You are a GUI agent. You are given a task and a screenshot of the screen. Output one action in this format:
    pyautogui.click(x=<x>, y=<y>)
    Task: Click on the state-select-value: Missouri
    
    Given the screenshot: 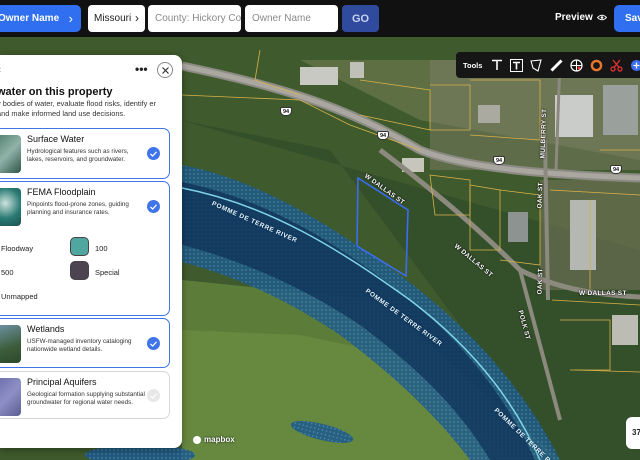 What is the action you would take?
    pyautogui.click(x=113, y=18)
    